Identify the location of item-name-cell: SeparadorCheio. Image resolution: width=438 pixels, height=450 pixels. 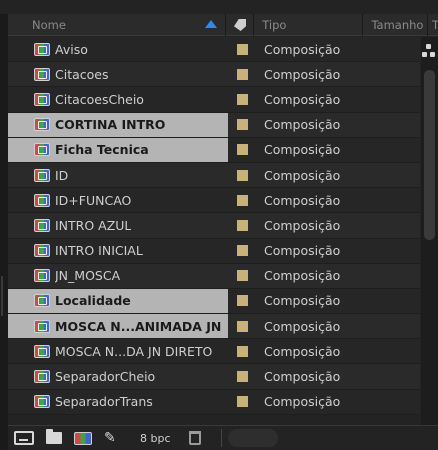
(118, 376).